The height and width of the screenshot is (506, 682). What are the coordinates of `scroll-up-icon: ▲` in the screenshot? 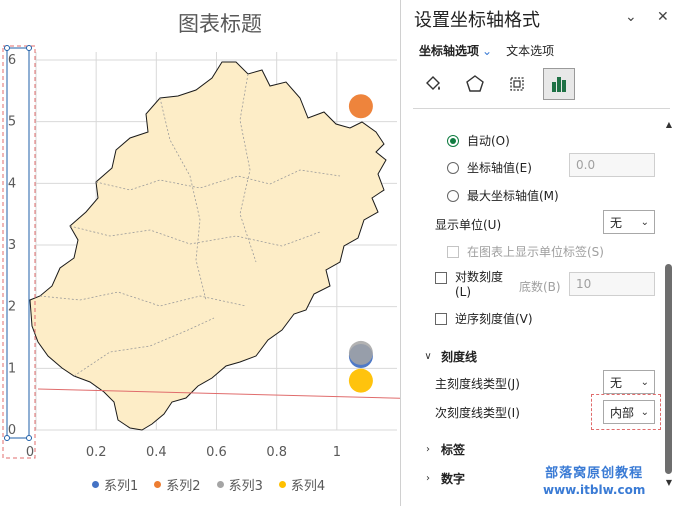 It's located at (669, 124).